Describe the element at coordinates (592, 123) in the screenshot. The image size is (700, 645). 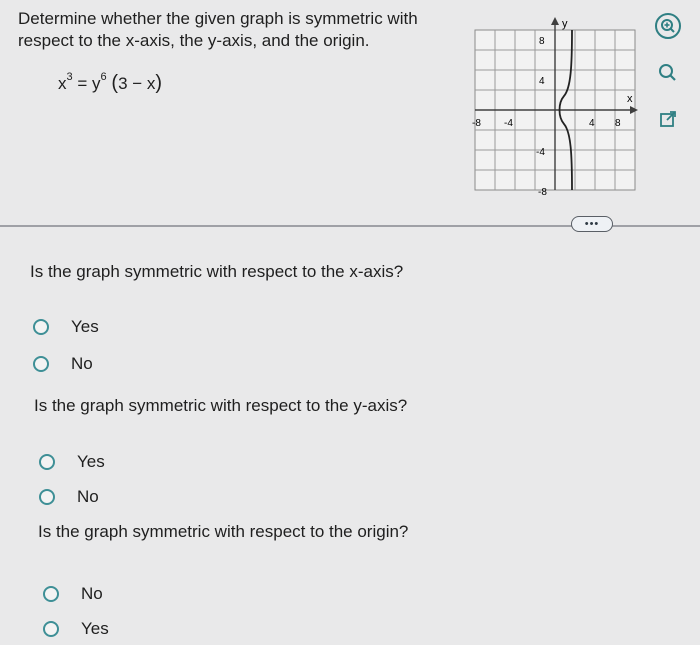
I see `tick-label-x-4: 4` at that location.